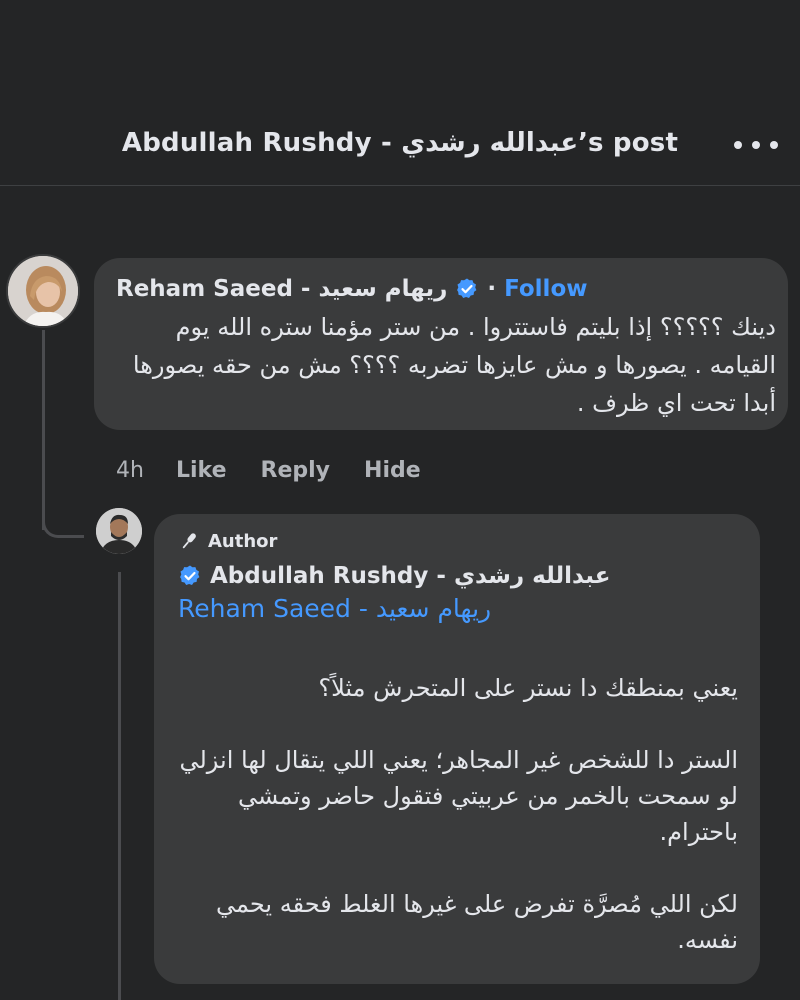 The height and width of the screenshot is (1000, 800). Describe the element at coordinates (243, 541) in the screenshot. I see `author-badge-label: Author` at that location.